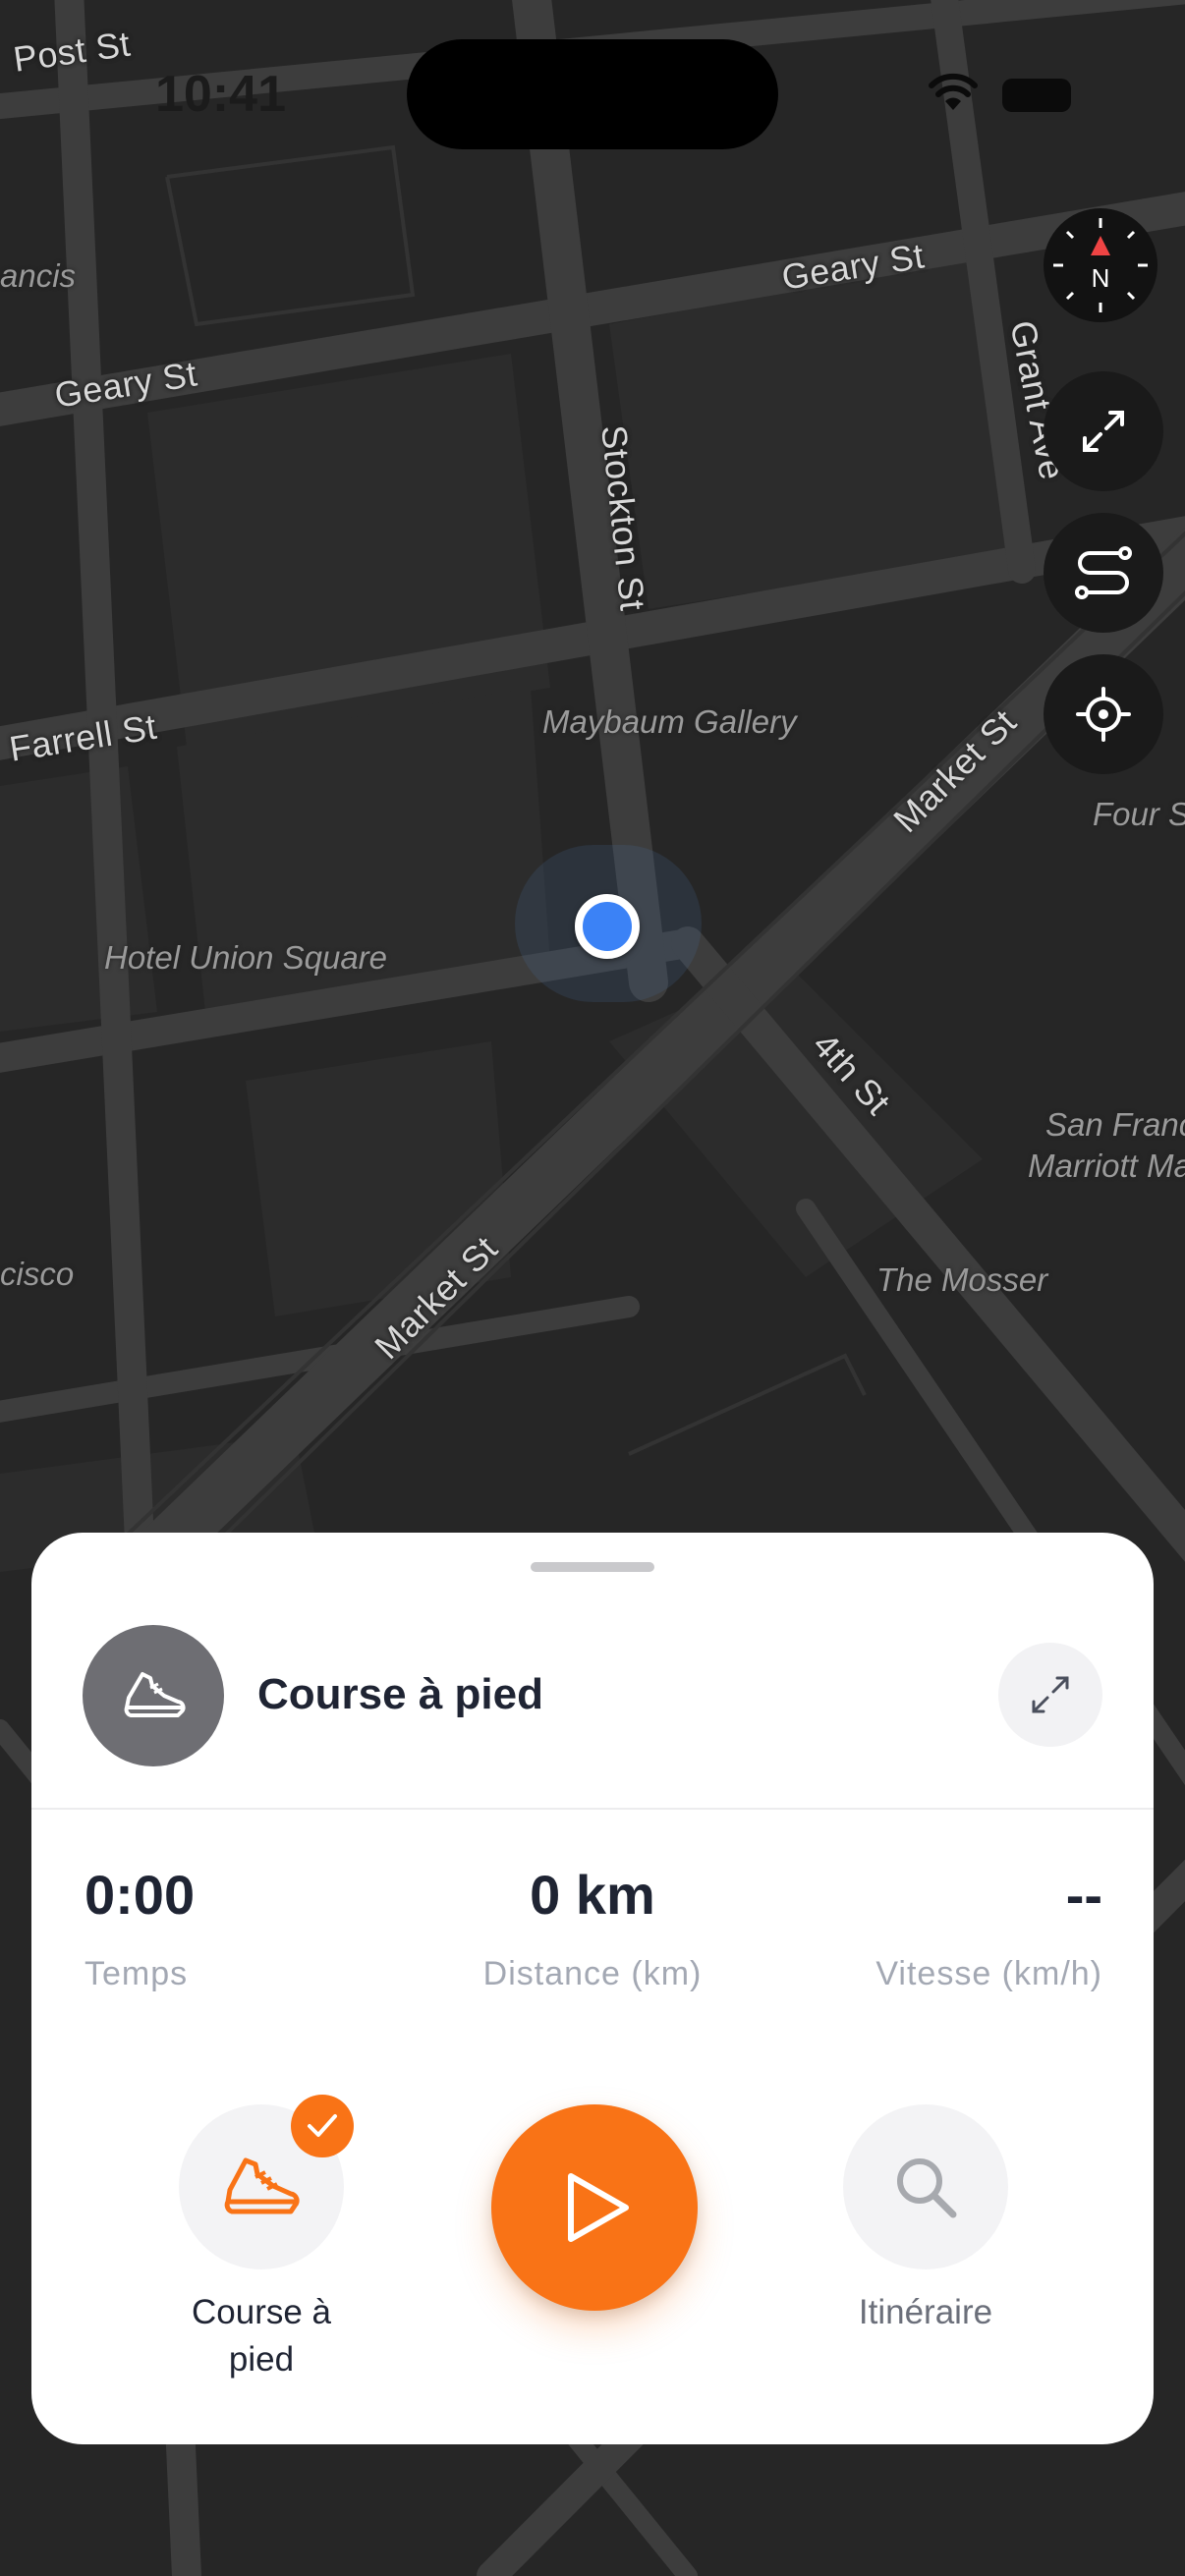 The height and width of the screenshot is (2576, 1185). What do you see at coordinates (261, 2312) in the screenshot?
I see `activity-select-label-line1: Course à` at bounding box center [261, 2312].